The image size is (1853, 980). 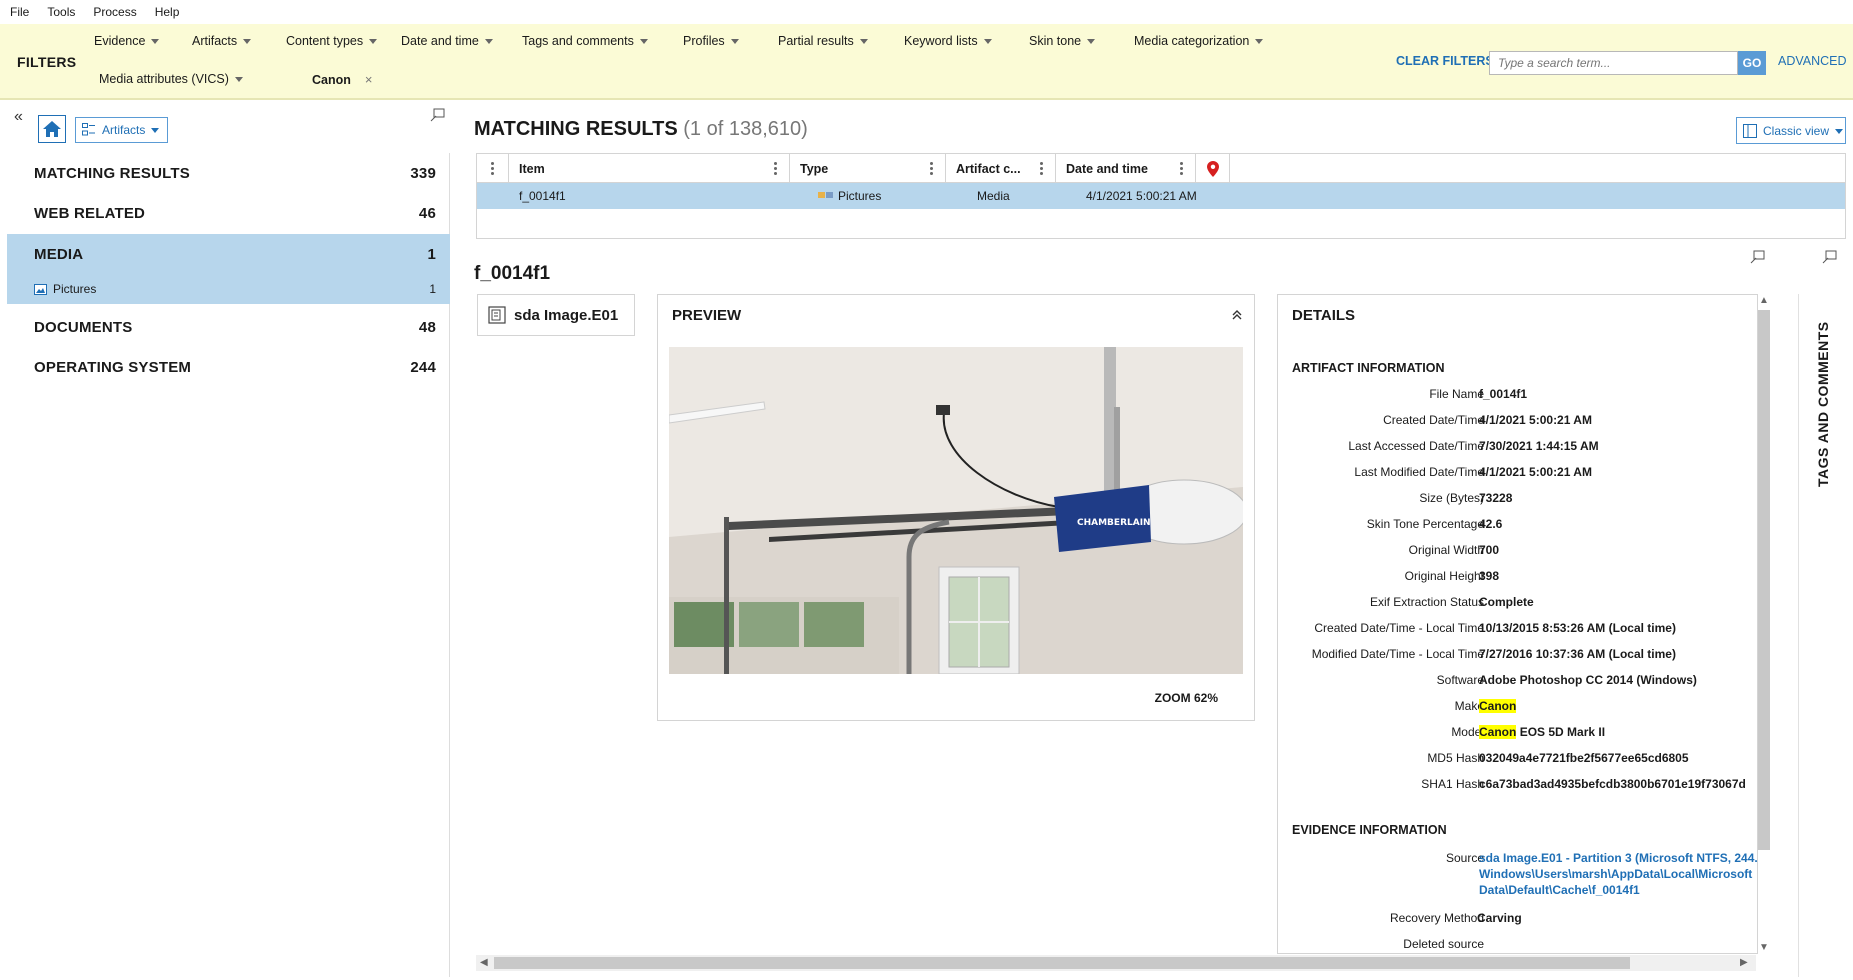 What do you see at coordinates (707, 315) in the screenshot?
I see `preview-title: PREVIEW` at bounding box center [707, 315].